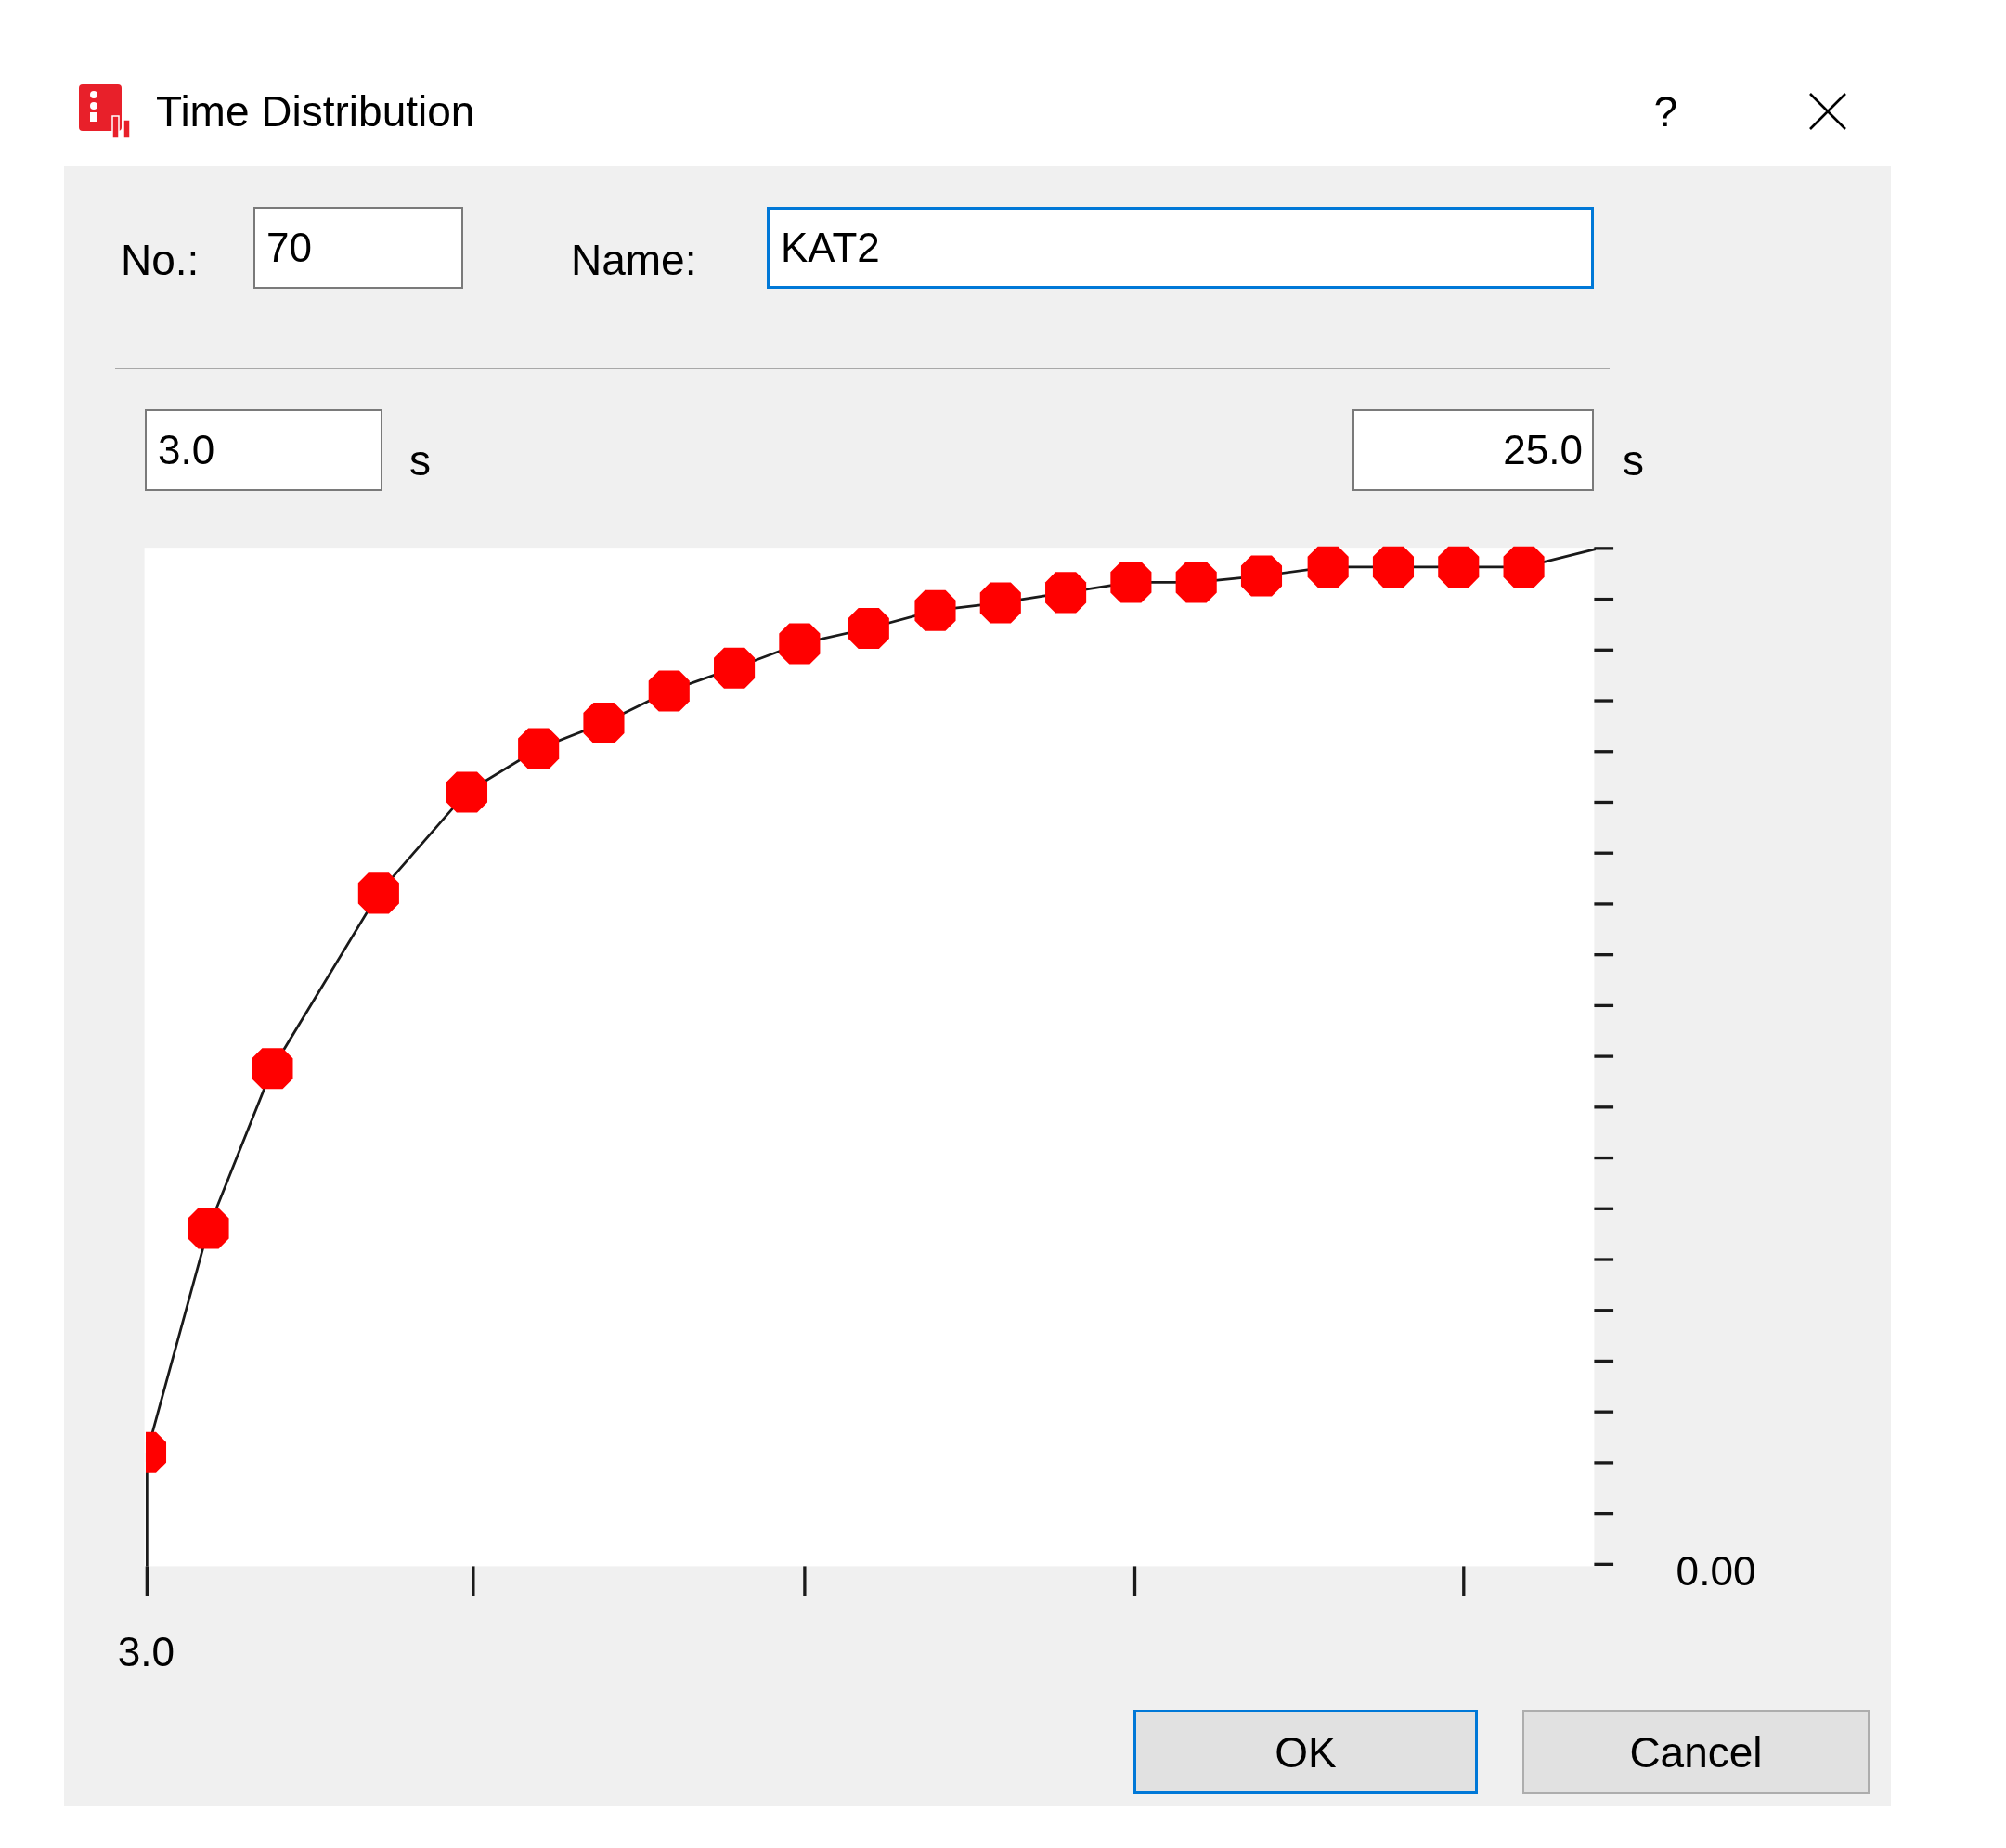 This screenshot has width=2006, height=1848. I want to click on x-axis-label: 3.0, so click(146, 1651).